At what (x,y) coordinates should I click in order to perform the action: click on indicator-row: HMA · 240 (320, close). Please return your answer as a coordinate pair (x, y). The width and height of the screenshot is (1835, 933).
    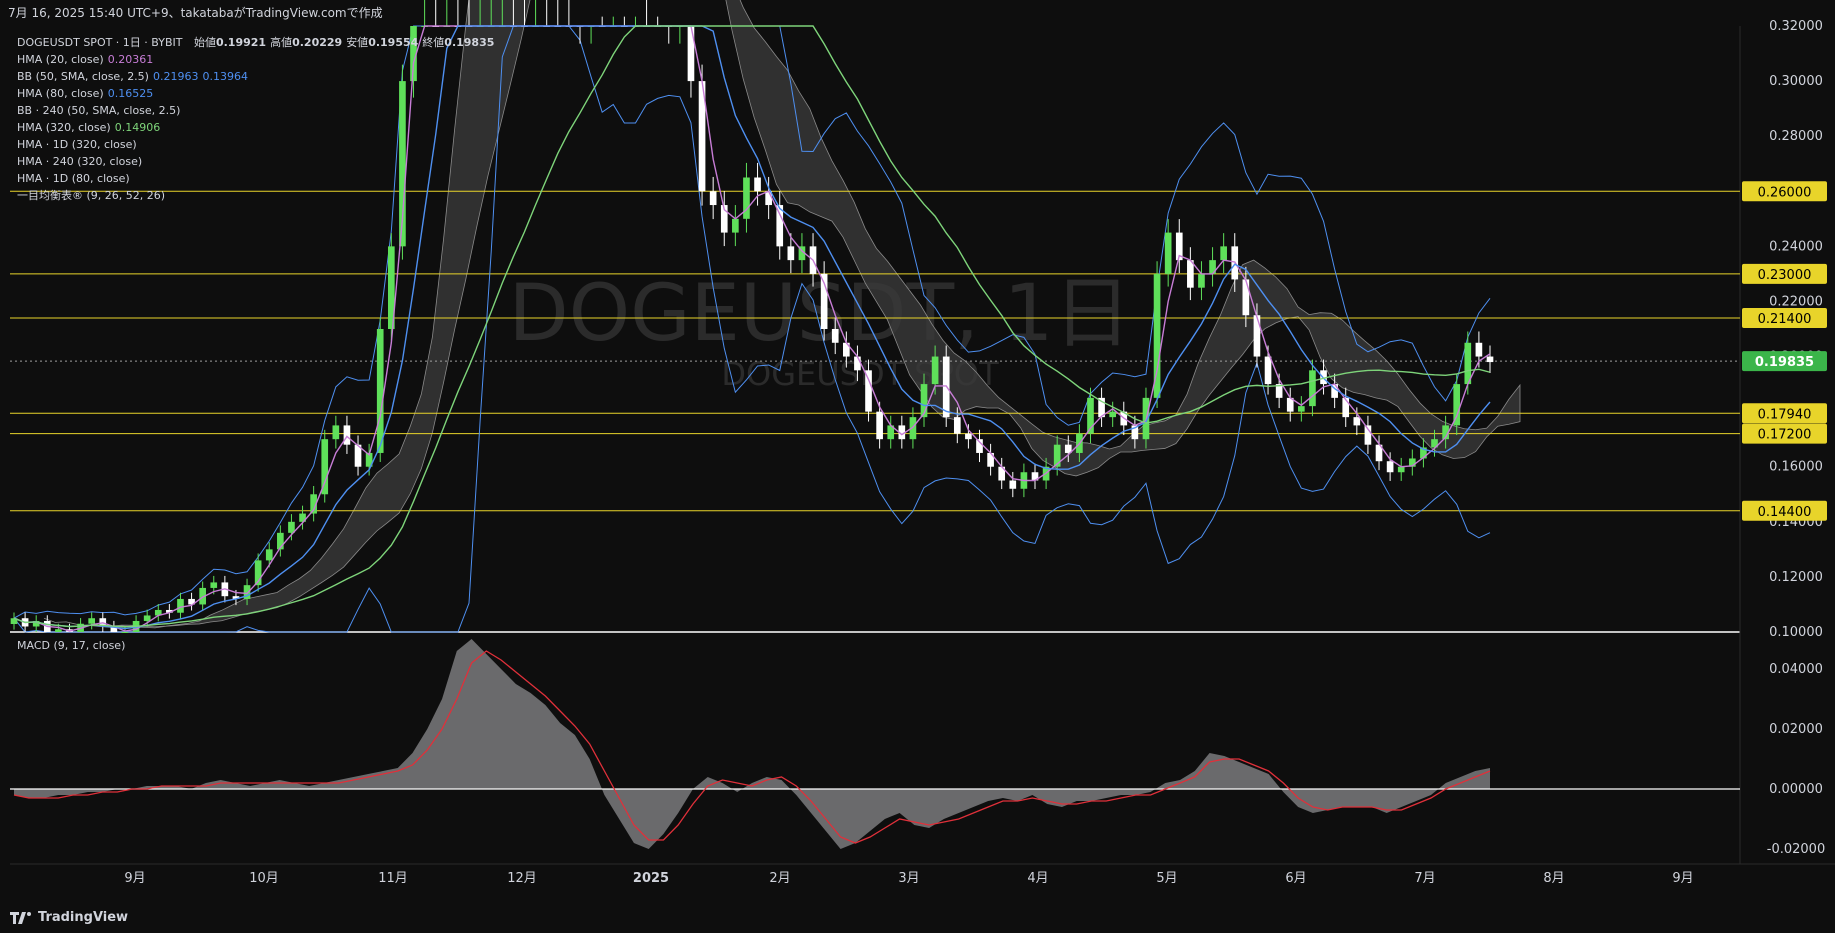
    Looking at the image, I should click on (255, 161).